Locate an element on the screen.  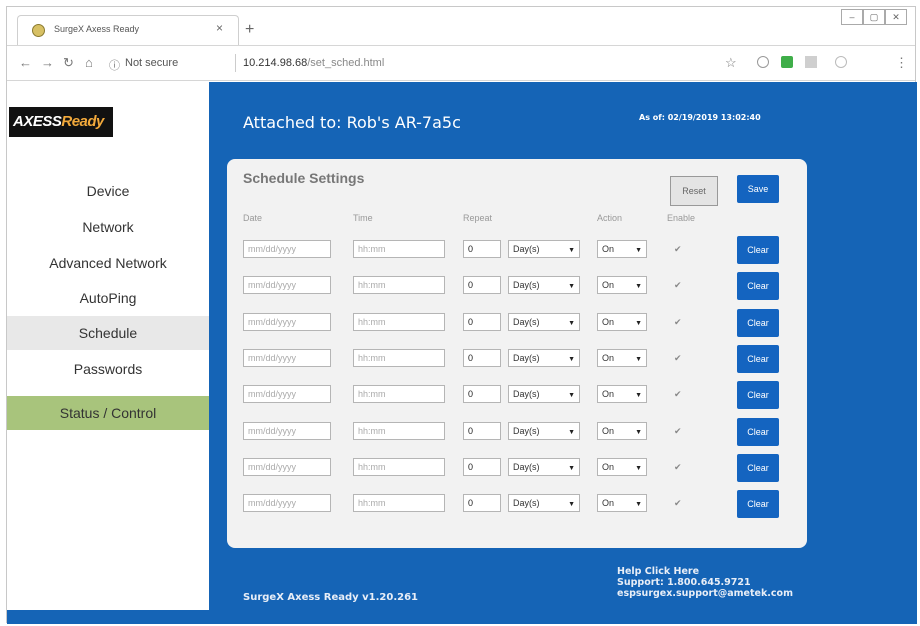
help-link: Help Click Here is located at coordinates (705, 571).